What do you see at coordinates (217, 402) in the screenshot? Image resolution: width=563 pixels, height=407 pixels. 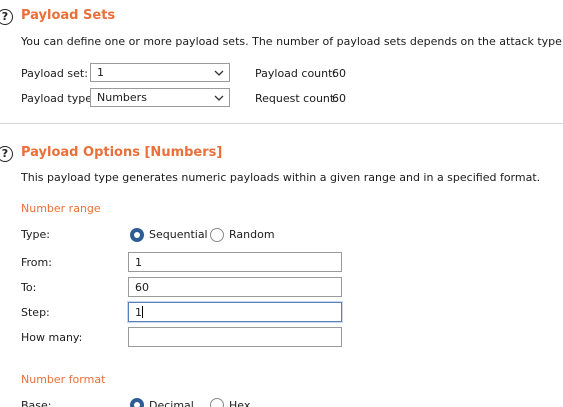 I see `hex-radio` at bounding box center [217, 402].